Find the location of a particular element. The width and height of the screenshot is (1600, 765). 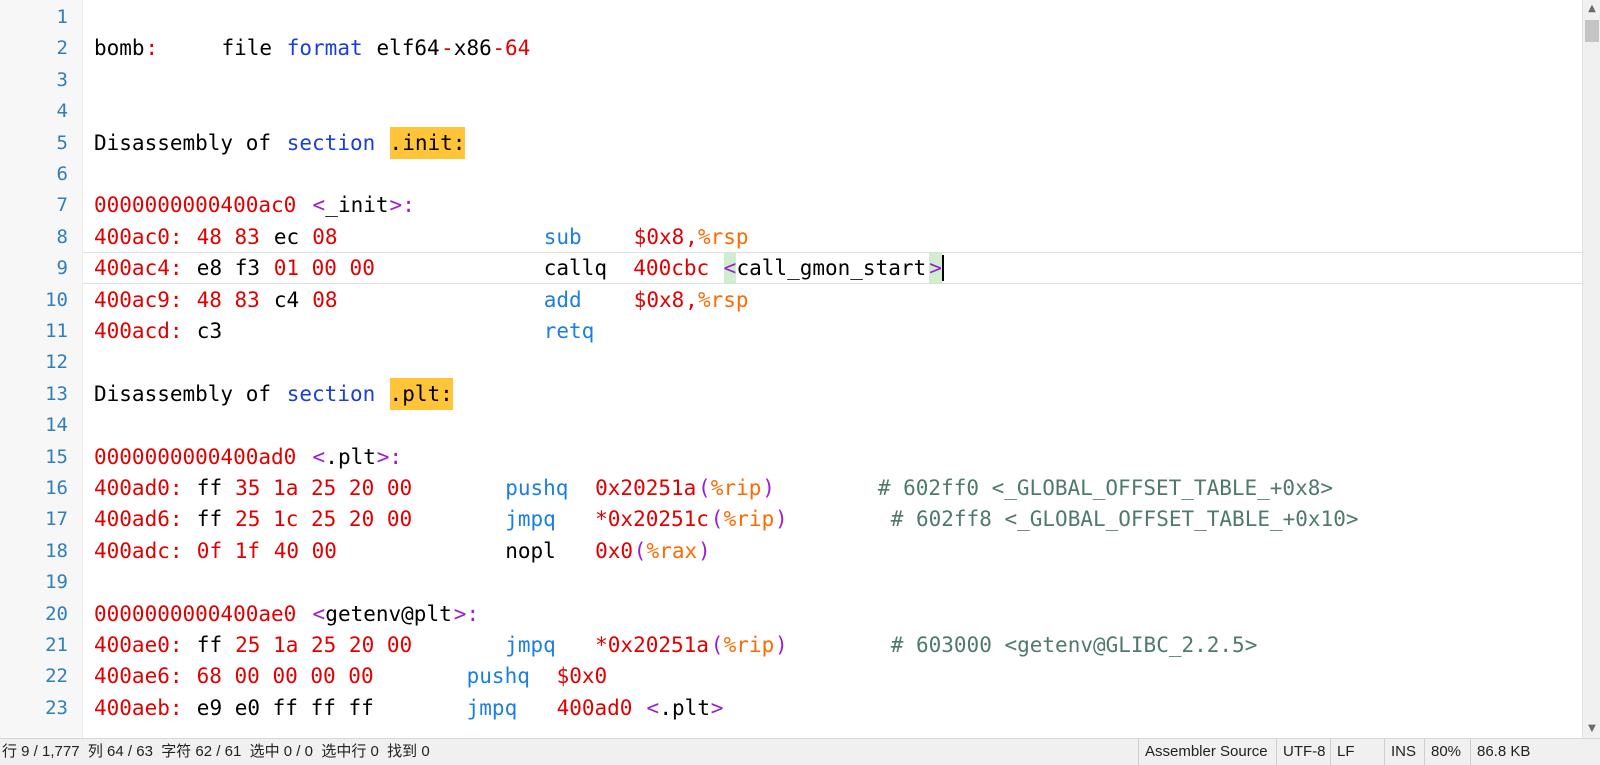

code-token: 25 1c 25 20 00 is located at coordinates (317, 519).